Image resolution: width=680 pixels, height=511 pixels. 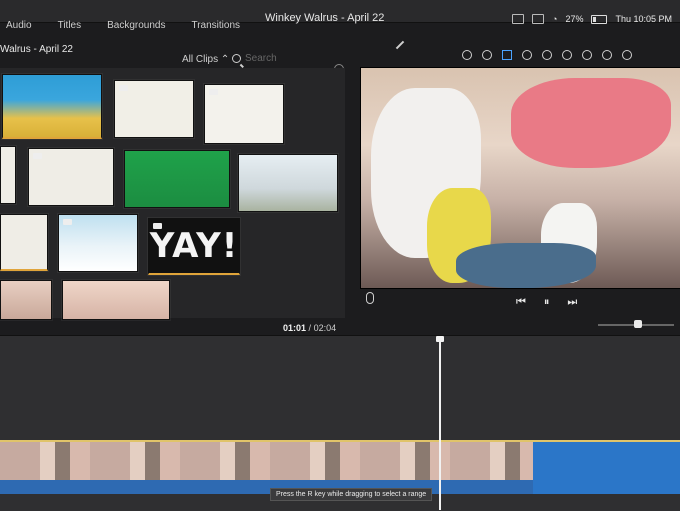 What do you see at coordinates (572, 302) in the screenshot?
I see `skip-forward-icon: ⏭` at bounding box center [572, 302].